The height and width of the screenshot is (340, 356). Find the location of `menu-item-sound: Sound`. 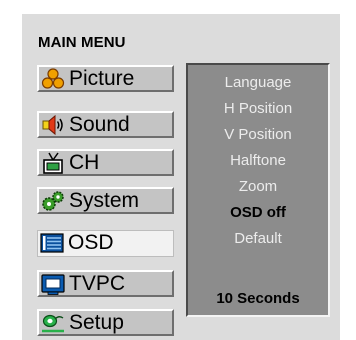

menu-item-sound: Sound is located at coordinates (105, 124).